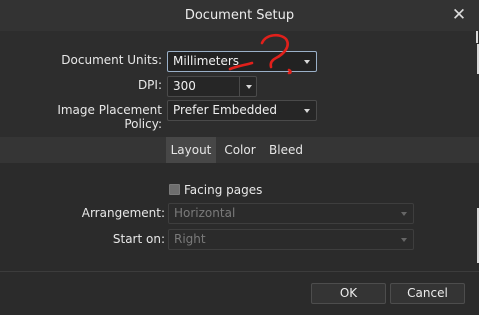  Describe the element at coordinates (111, 60) in the screenshot. I see `document-units-label: Document Units:` at that location.